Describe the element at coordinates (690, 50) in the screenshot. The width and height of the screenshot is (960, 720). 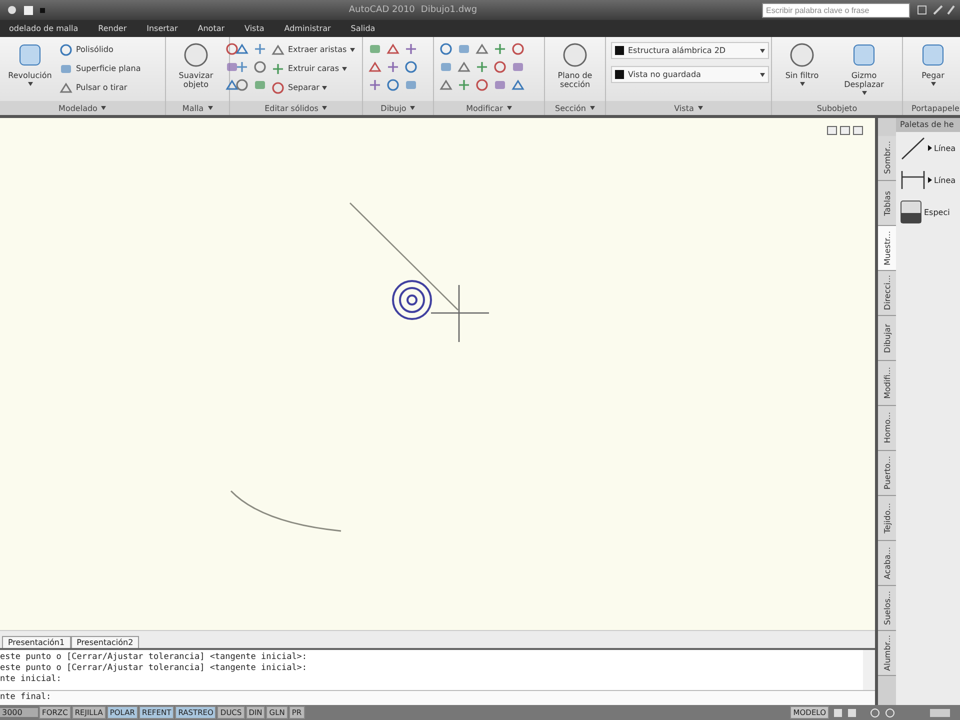
I see `dropdown-field: Estructura alámbrica 2D` at that location.